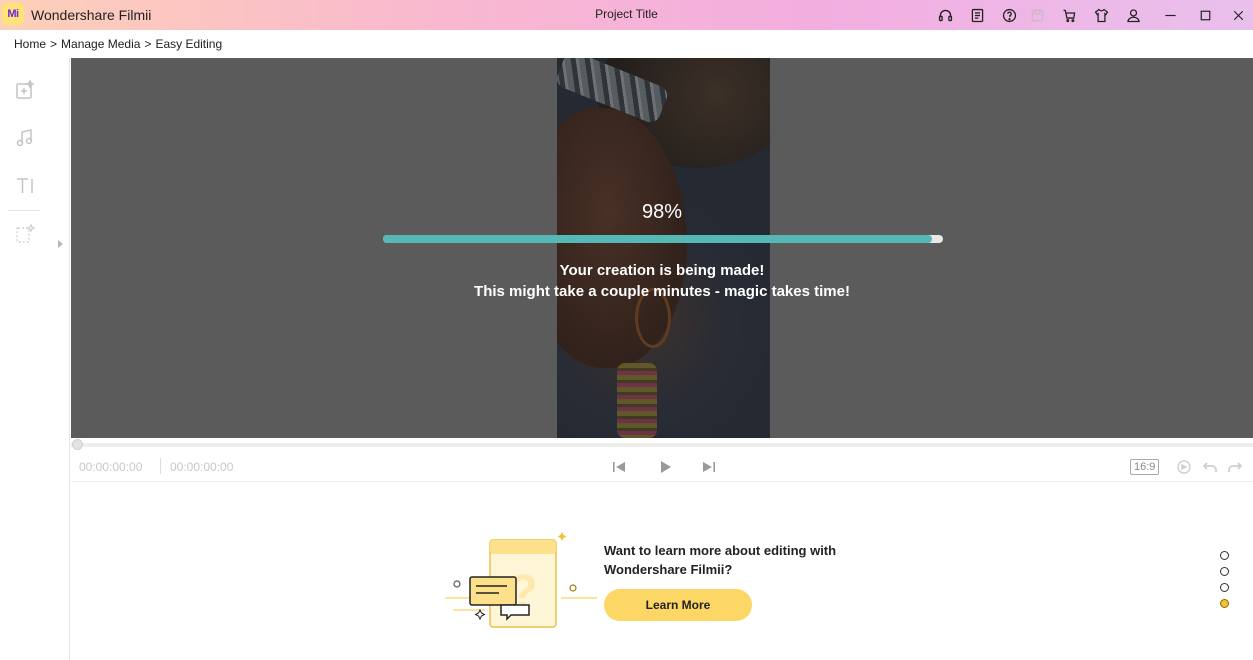 This screenshot has height=660, width=1253. Describe the element at coordinates (662, 444) in the screenshot. I see `timeline-scrubber` at that location.